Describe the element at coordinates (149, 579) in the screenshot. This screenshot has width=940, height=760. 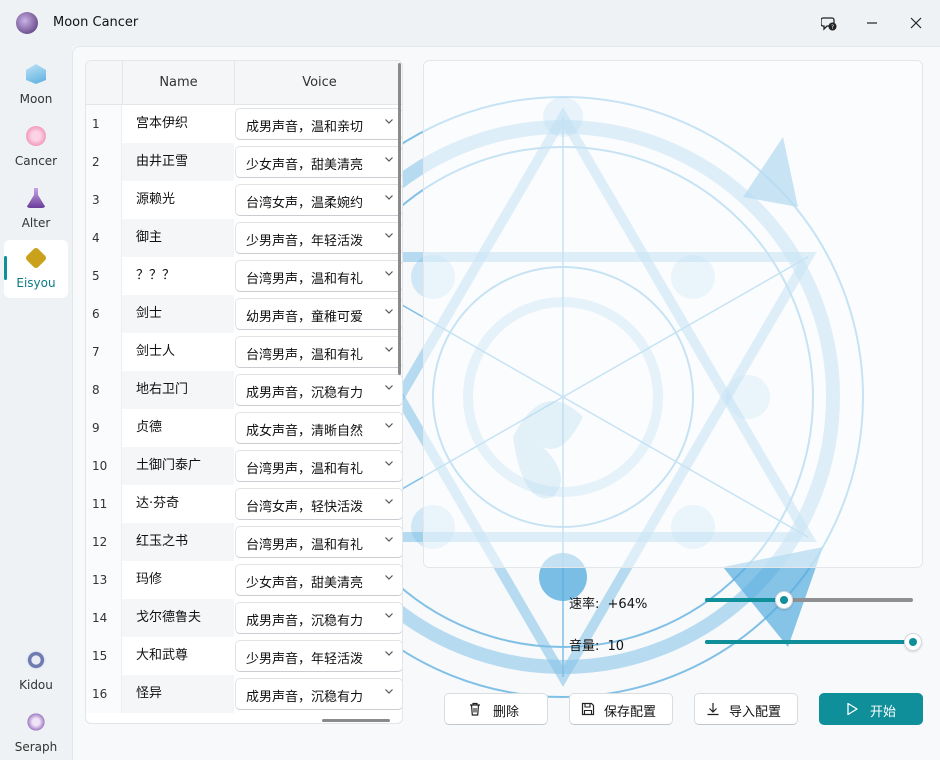
I see `character-name: 玛修` at that location.